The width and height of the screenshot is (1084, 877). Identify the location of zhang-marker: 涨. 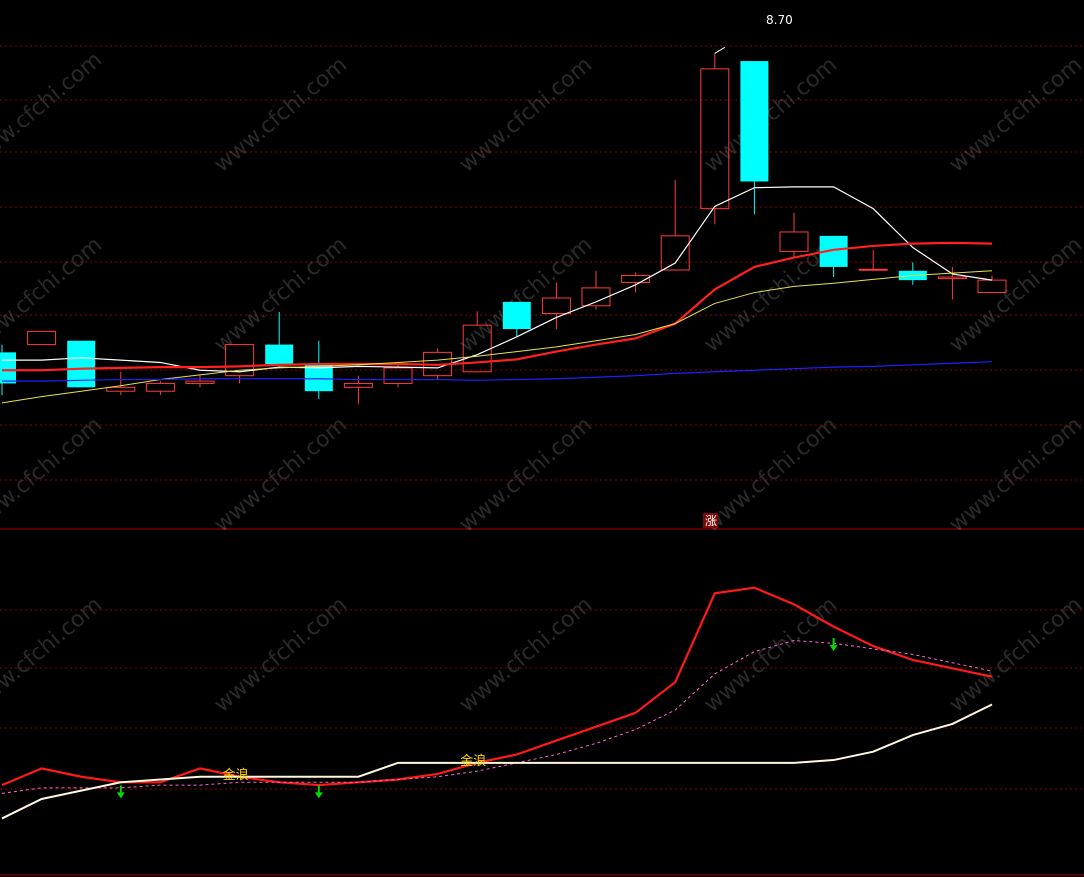
(710, 520).